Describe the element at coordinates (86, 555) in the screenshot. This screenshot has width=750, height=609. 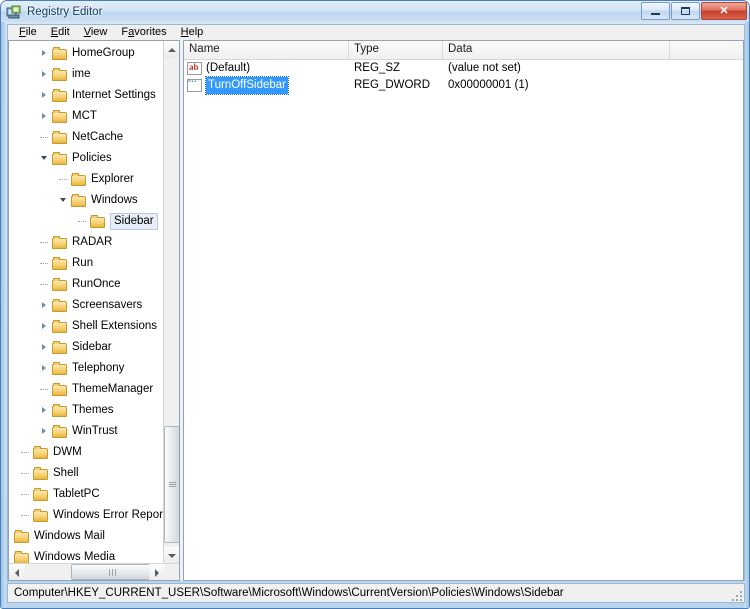
I see `tree-node: Windows Media` at that location.